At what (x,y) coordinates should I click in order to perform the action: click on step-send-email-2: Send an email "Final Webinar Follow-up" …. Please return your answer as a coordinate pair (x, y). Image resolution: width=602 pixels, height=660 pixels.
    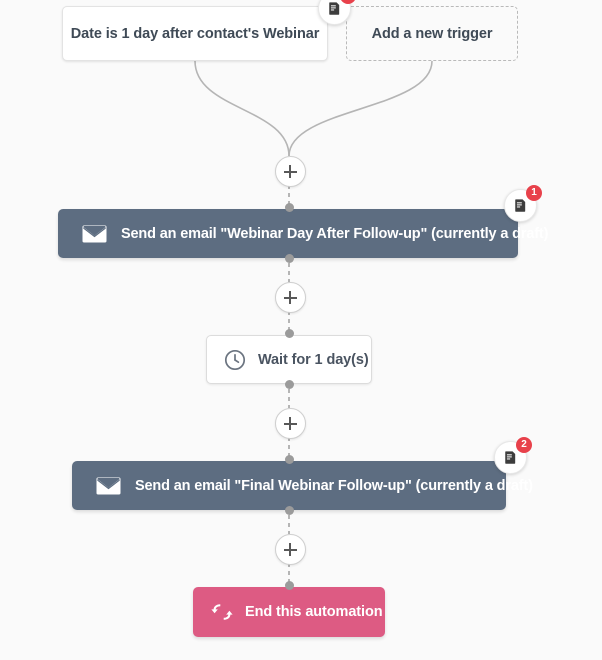
    Looking at the image, I should click on (302, 485).